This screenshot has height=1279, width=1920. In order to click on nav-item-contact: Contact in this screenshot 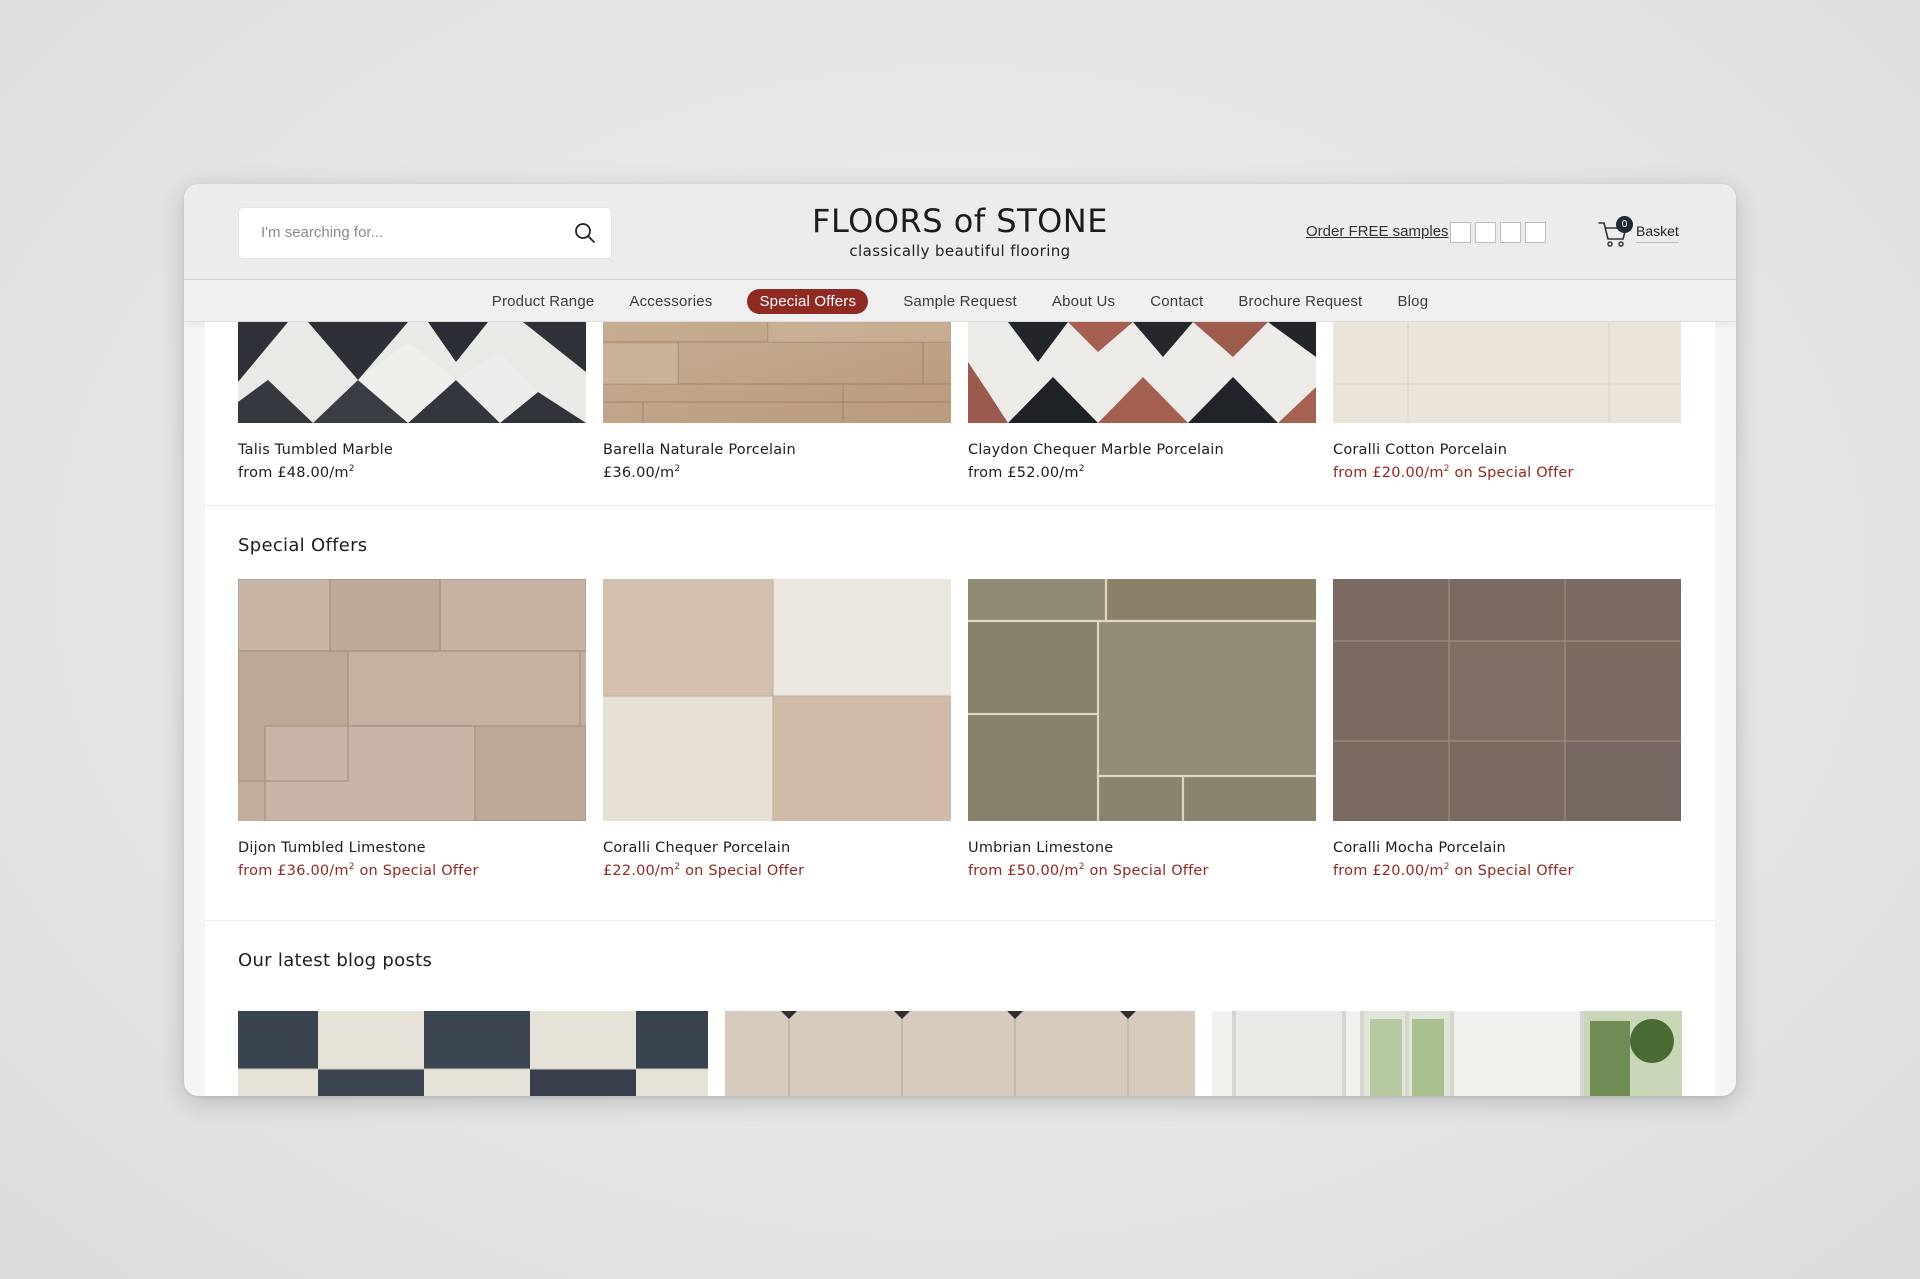, I will do `click(1176, 301)`.